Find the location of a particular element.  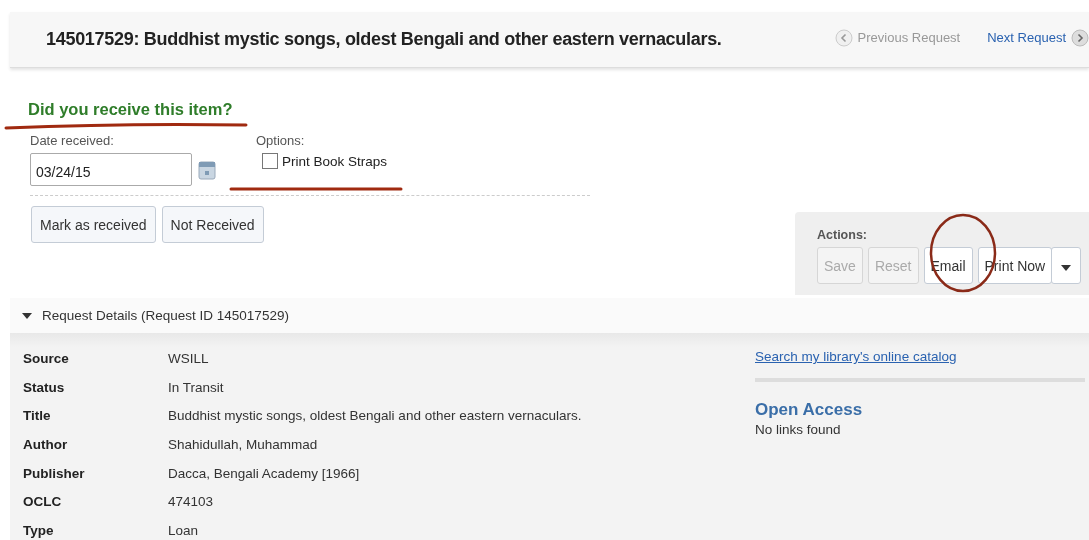

details-header: Request Details (Request ID 145017529) is located at coordinates (549, 315).